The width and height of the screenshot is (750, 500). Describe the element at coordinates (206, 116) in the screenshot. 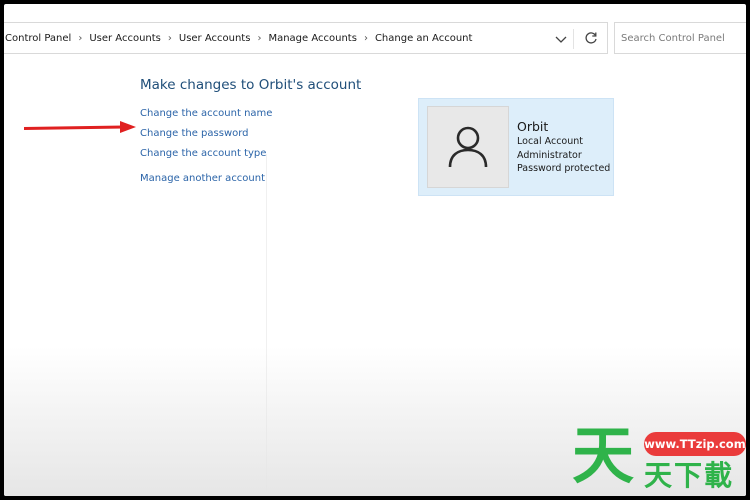

I see `change-account-name-link: Change the account name` at that location.